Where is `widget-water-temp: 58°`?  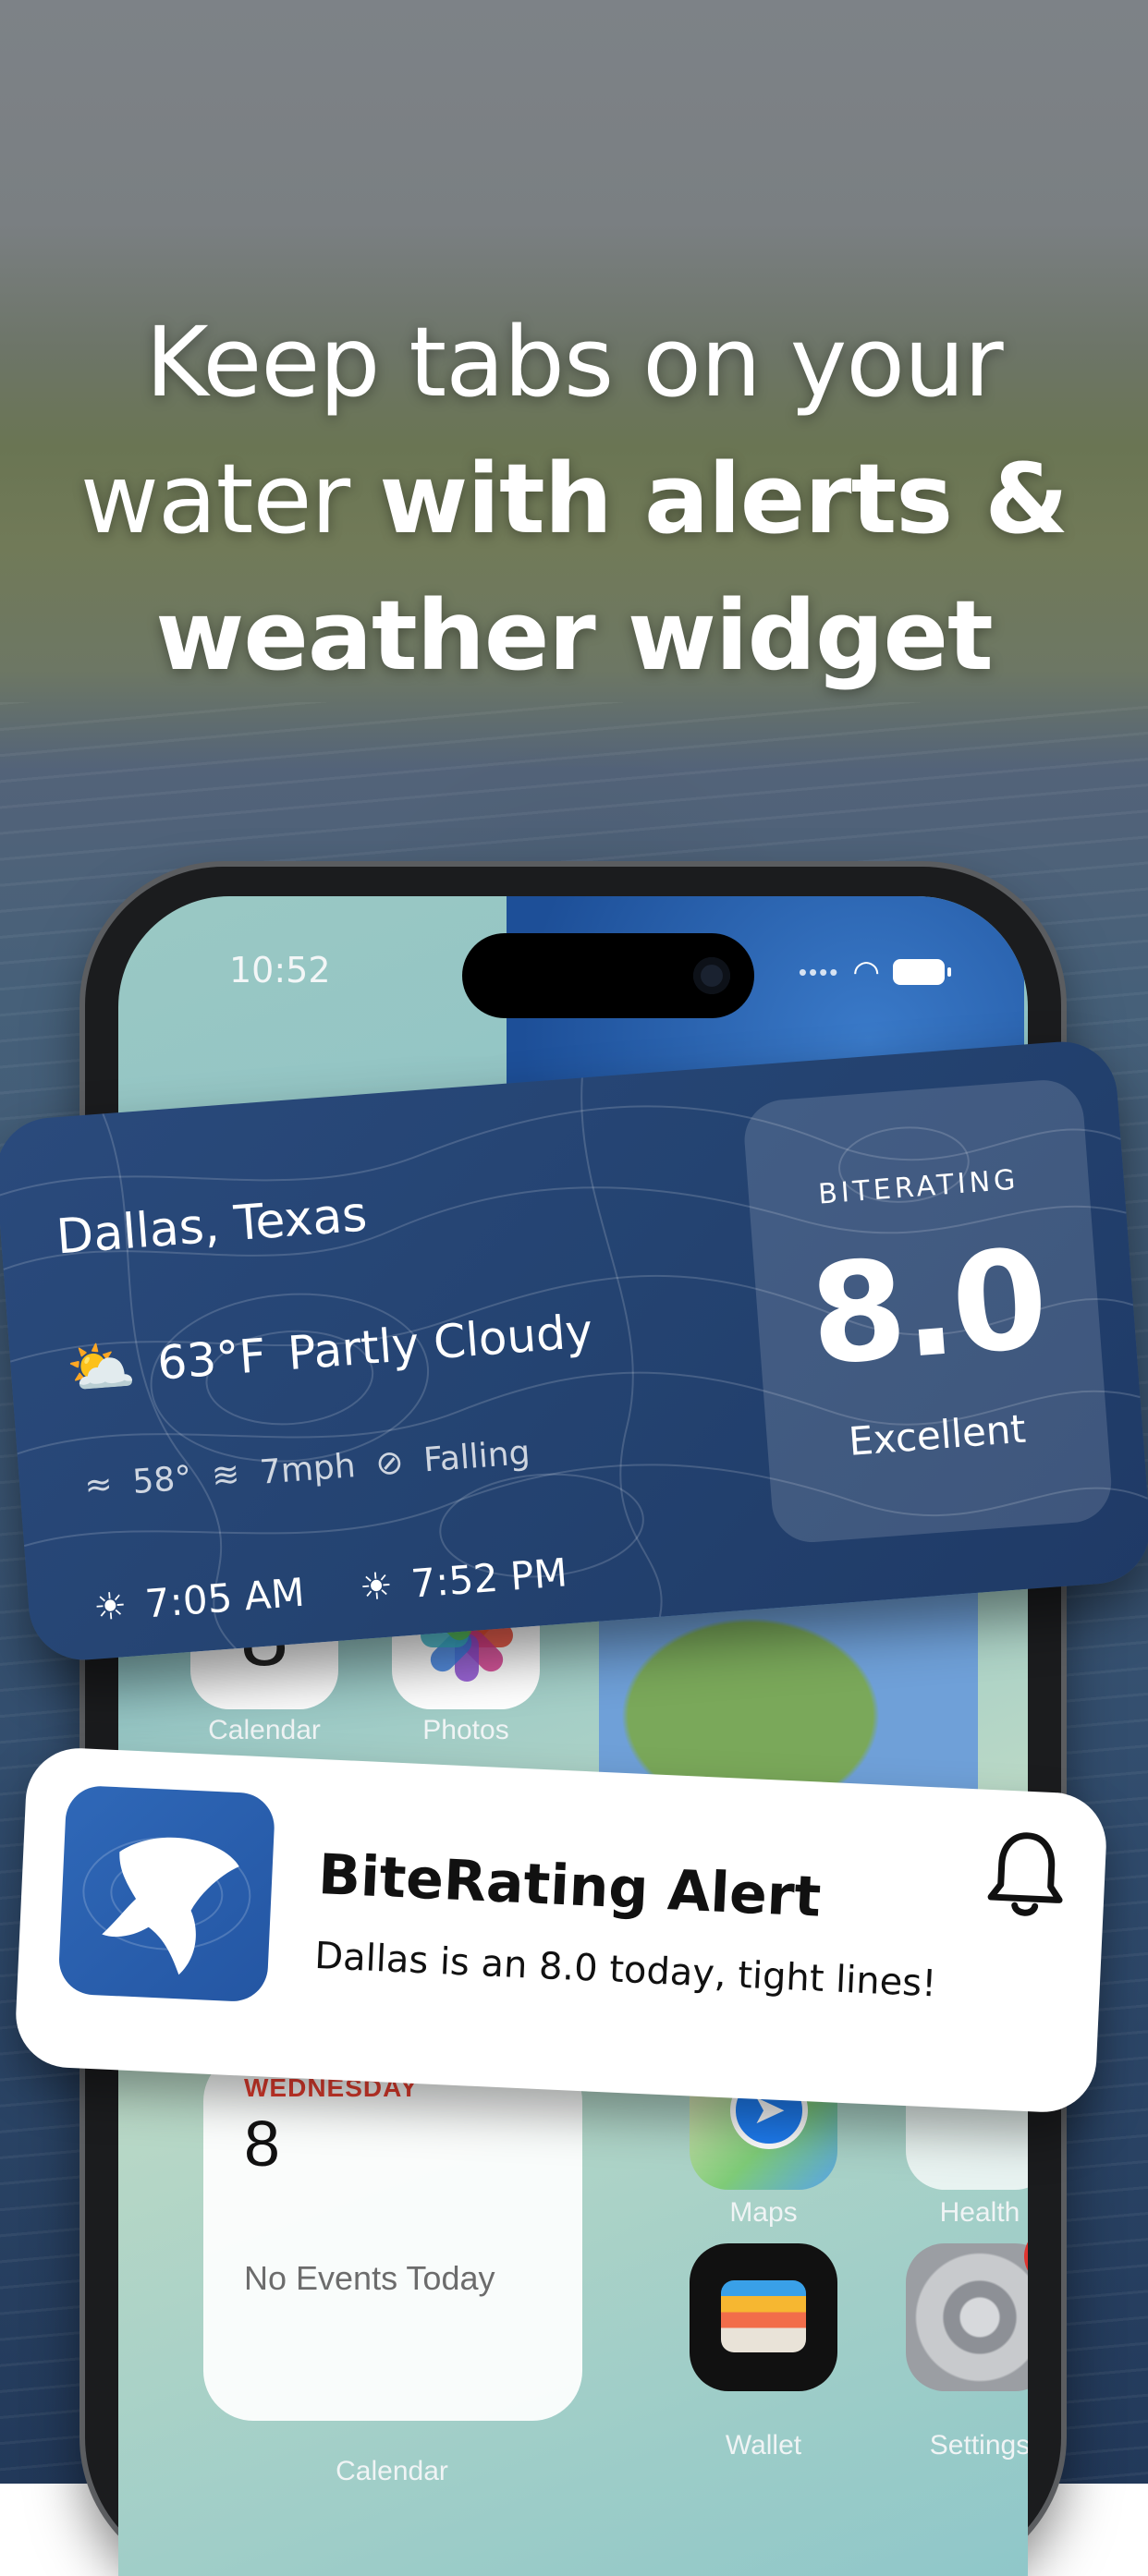
widget-water-temp: 58° is located at coordinates (161, 1480).